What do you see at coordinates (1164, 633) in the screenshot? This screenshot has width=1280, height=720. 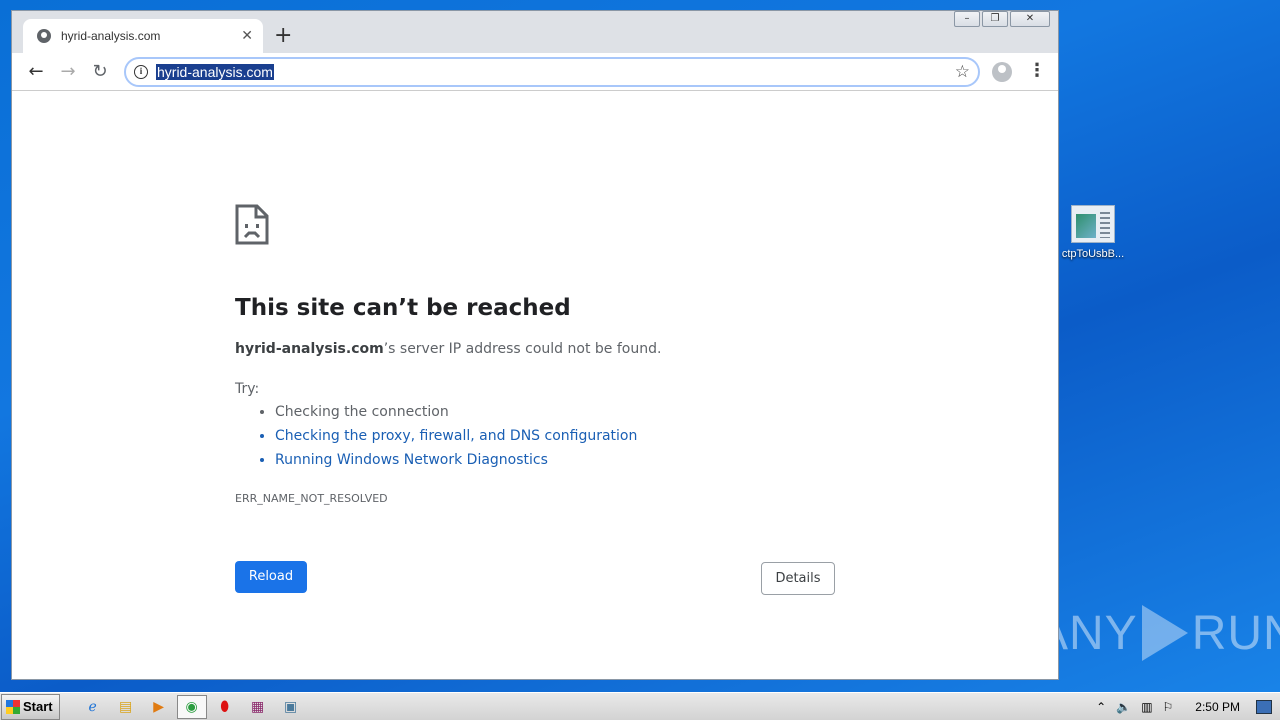 I see `play-icon` at bounding box center [1164, 633].